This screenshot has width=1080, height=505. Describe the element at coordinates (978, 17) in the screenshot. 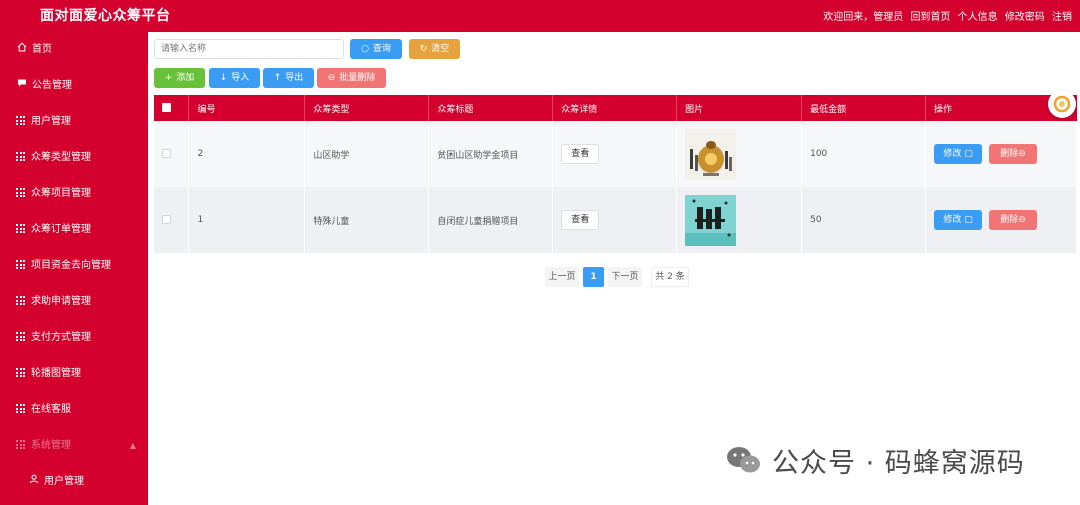

I see `profile-link: 个人信息` at that location.